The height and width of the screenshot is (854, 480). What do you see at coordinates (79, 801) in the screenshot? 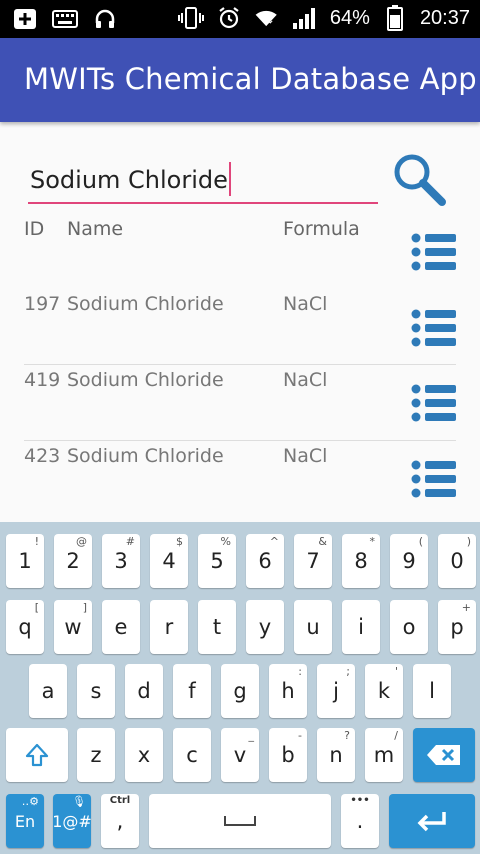
I see `mic-mark: 🎙` at bounding box center [79, 801].